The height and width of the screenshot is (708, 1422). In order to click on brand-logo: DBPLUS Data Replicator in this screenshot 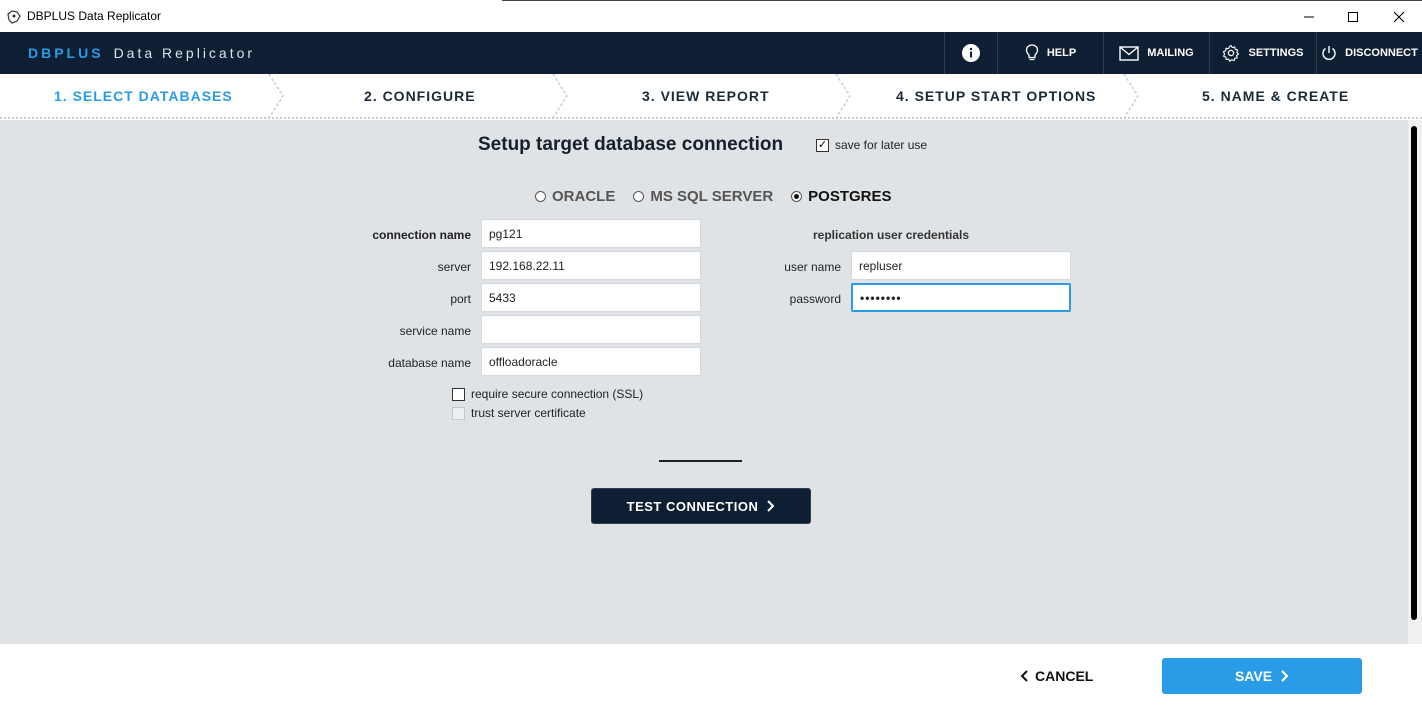, I will do `click(141, 53)`.